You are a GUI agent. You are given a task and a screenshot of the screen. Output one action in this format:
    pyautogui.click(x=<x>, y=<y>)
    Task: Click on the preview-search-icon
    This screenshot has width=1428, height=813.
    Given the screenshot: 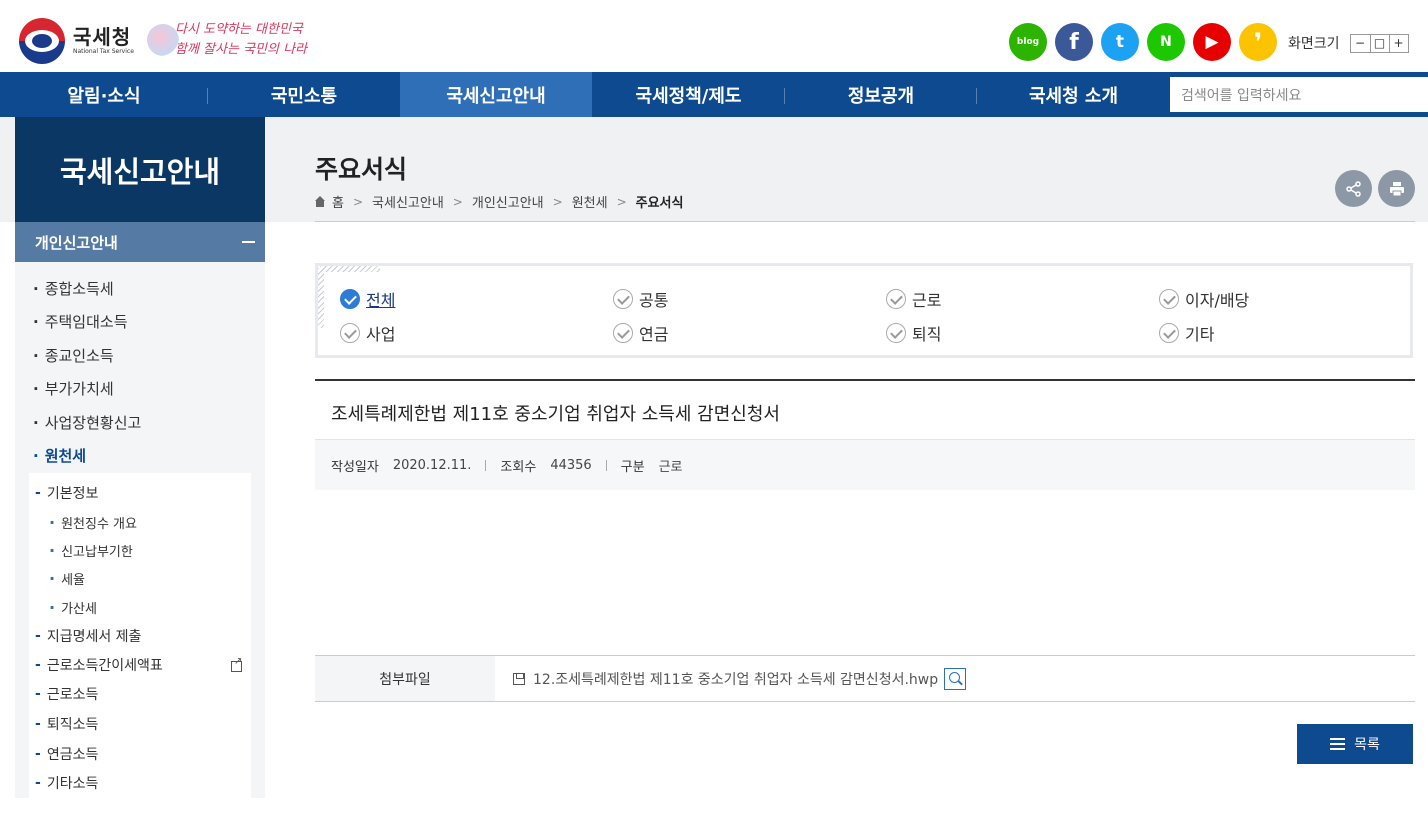 What is the action you would take?
    pyautogui.click(x=955, y=678)
    